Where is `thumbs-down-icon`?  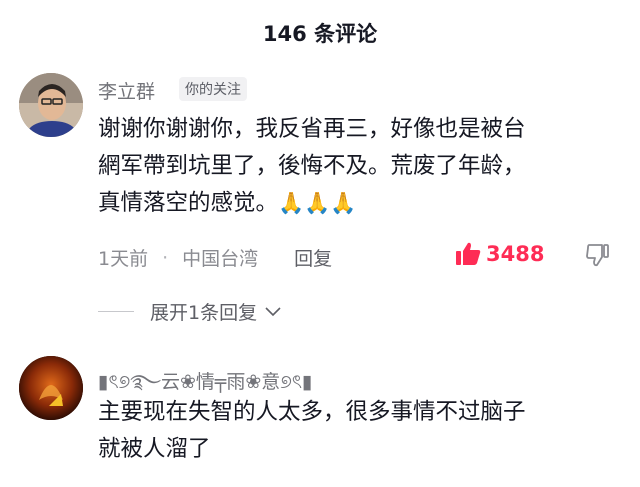
thumbs-down-icon is located at coordinates (597, 255).